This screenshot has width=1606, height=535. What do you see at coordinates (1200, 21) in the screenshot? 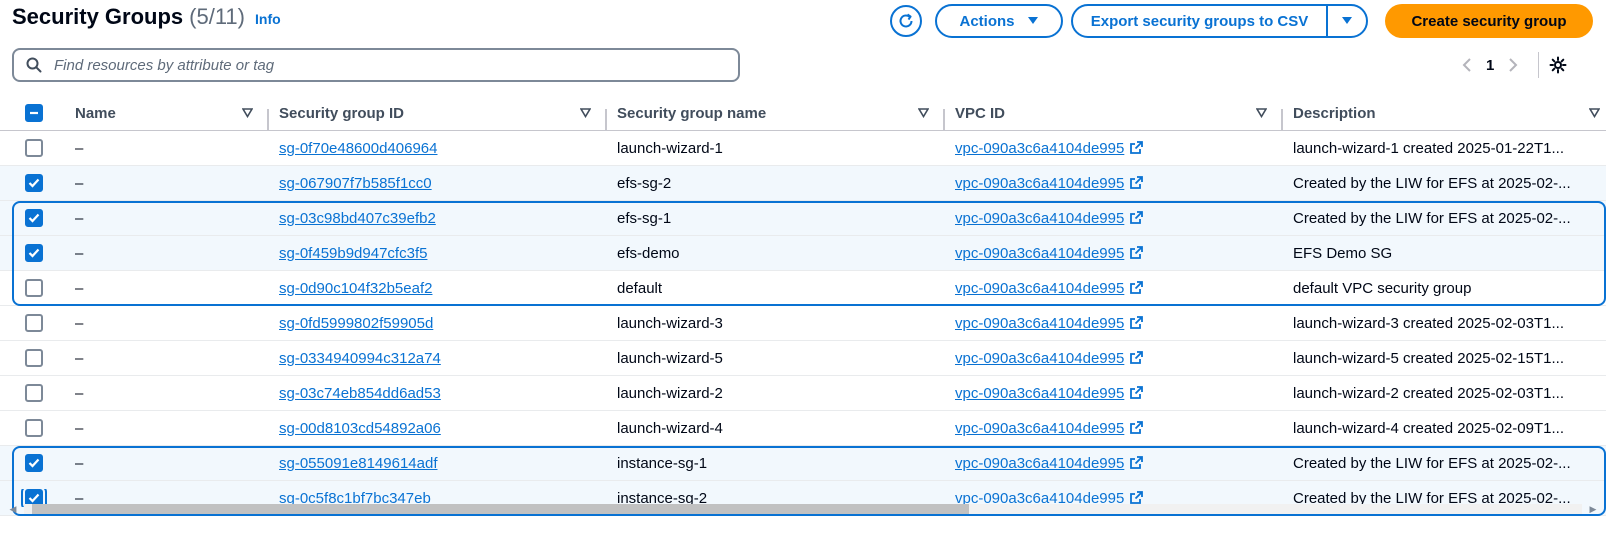
I see `export-csv-button: Export security groups to CSV` at bounding box center [1200, 21].